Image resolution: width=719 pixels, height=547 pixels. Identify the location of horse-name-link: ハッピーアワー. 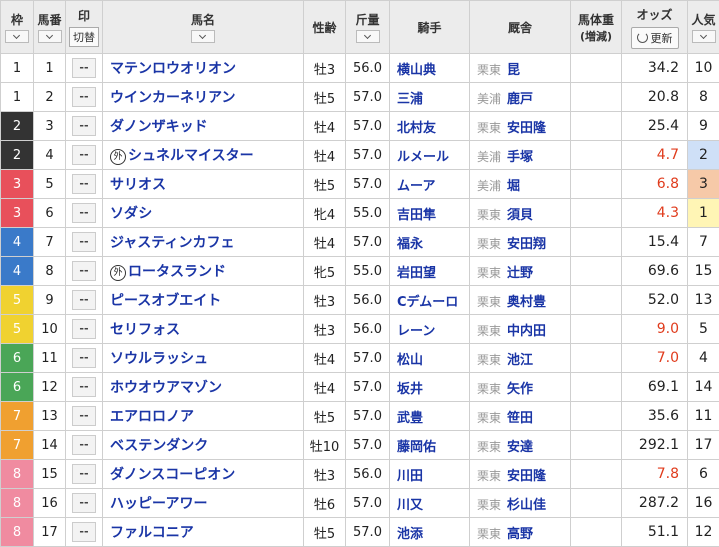
(158, 504).